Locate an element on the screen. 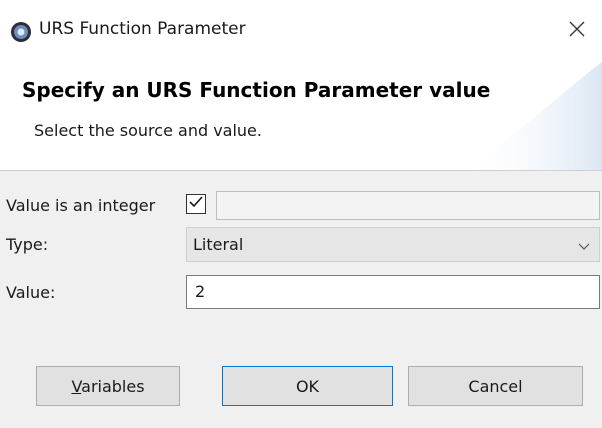 The width and height of the screenshot is (602, 428). integer-checkbox is located at coordinates (196, 204).